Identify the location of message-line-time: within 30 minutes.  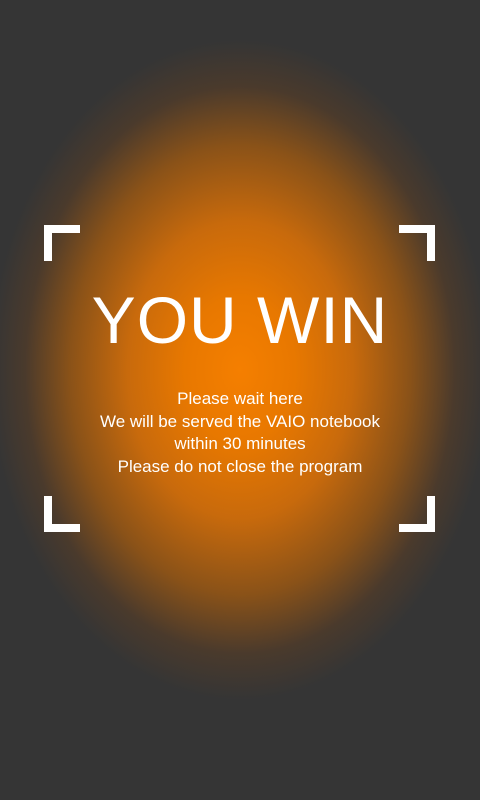
(240, 443).